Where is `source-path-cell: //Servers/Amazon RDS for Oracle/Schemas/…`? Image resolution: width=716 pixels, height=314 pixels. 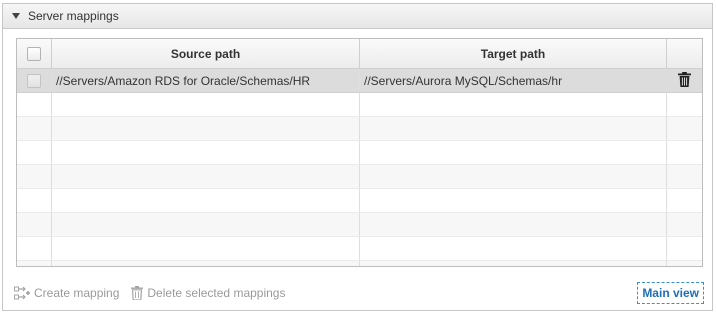
source-path-cell: //Servers/Amazon RDS for Oracle/Schemas/… is located at coordinates (206, 80).